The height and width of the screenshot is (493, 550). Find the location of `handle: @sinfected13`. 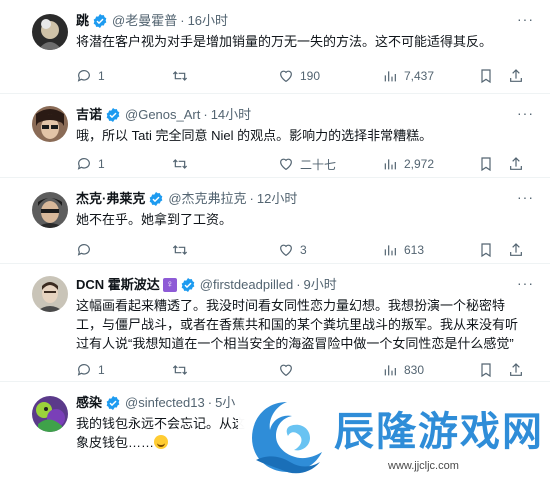

handle: @sinfected13 is located at coordinates (165, 403).